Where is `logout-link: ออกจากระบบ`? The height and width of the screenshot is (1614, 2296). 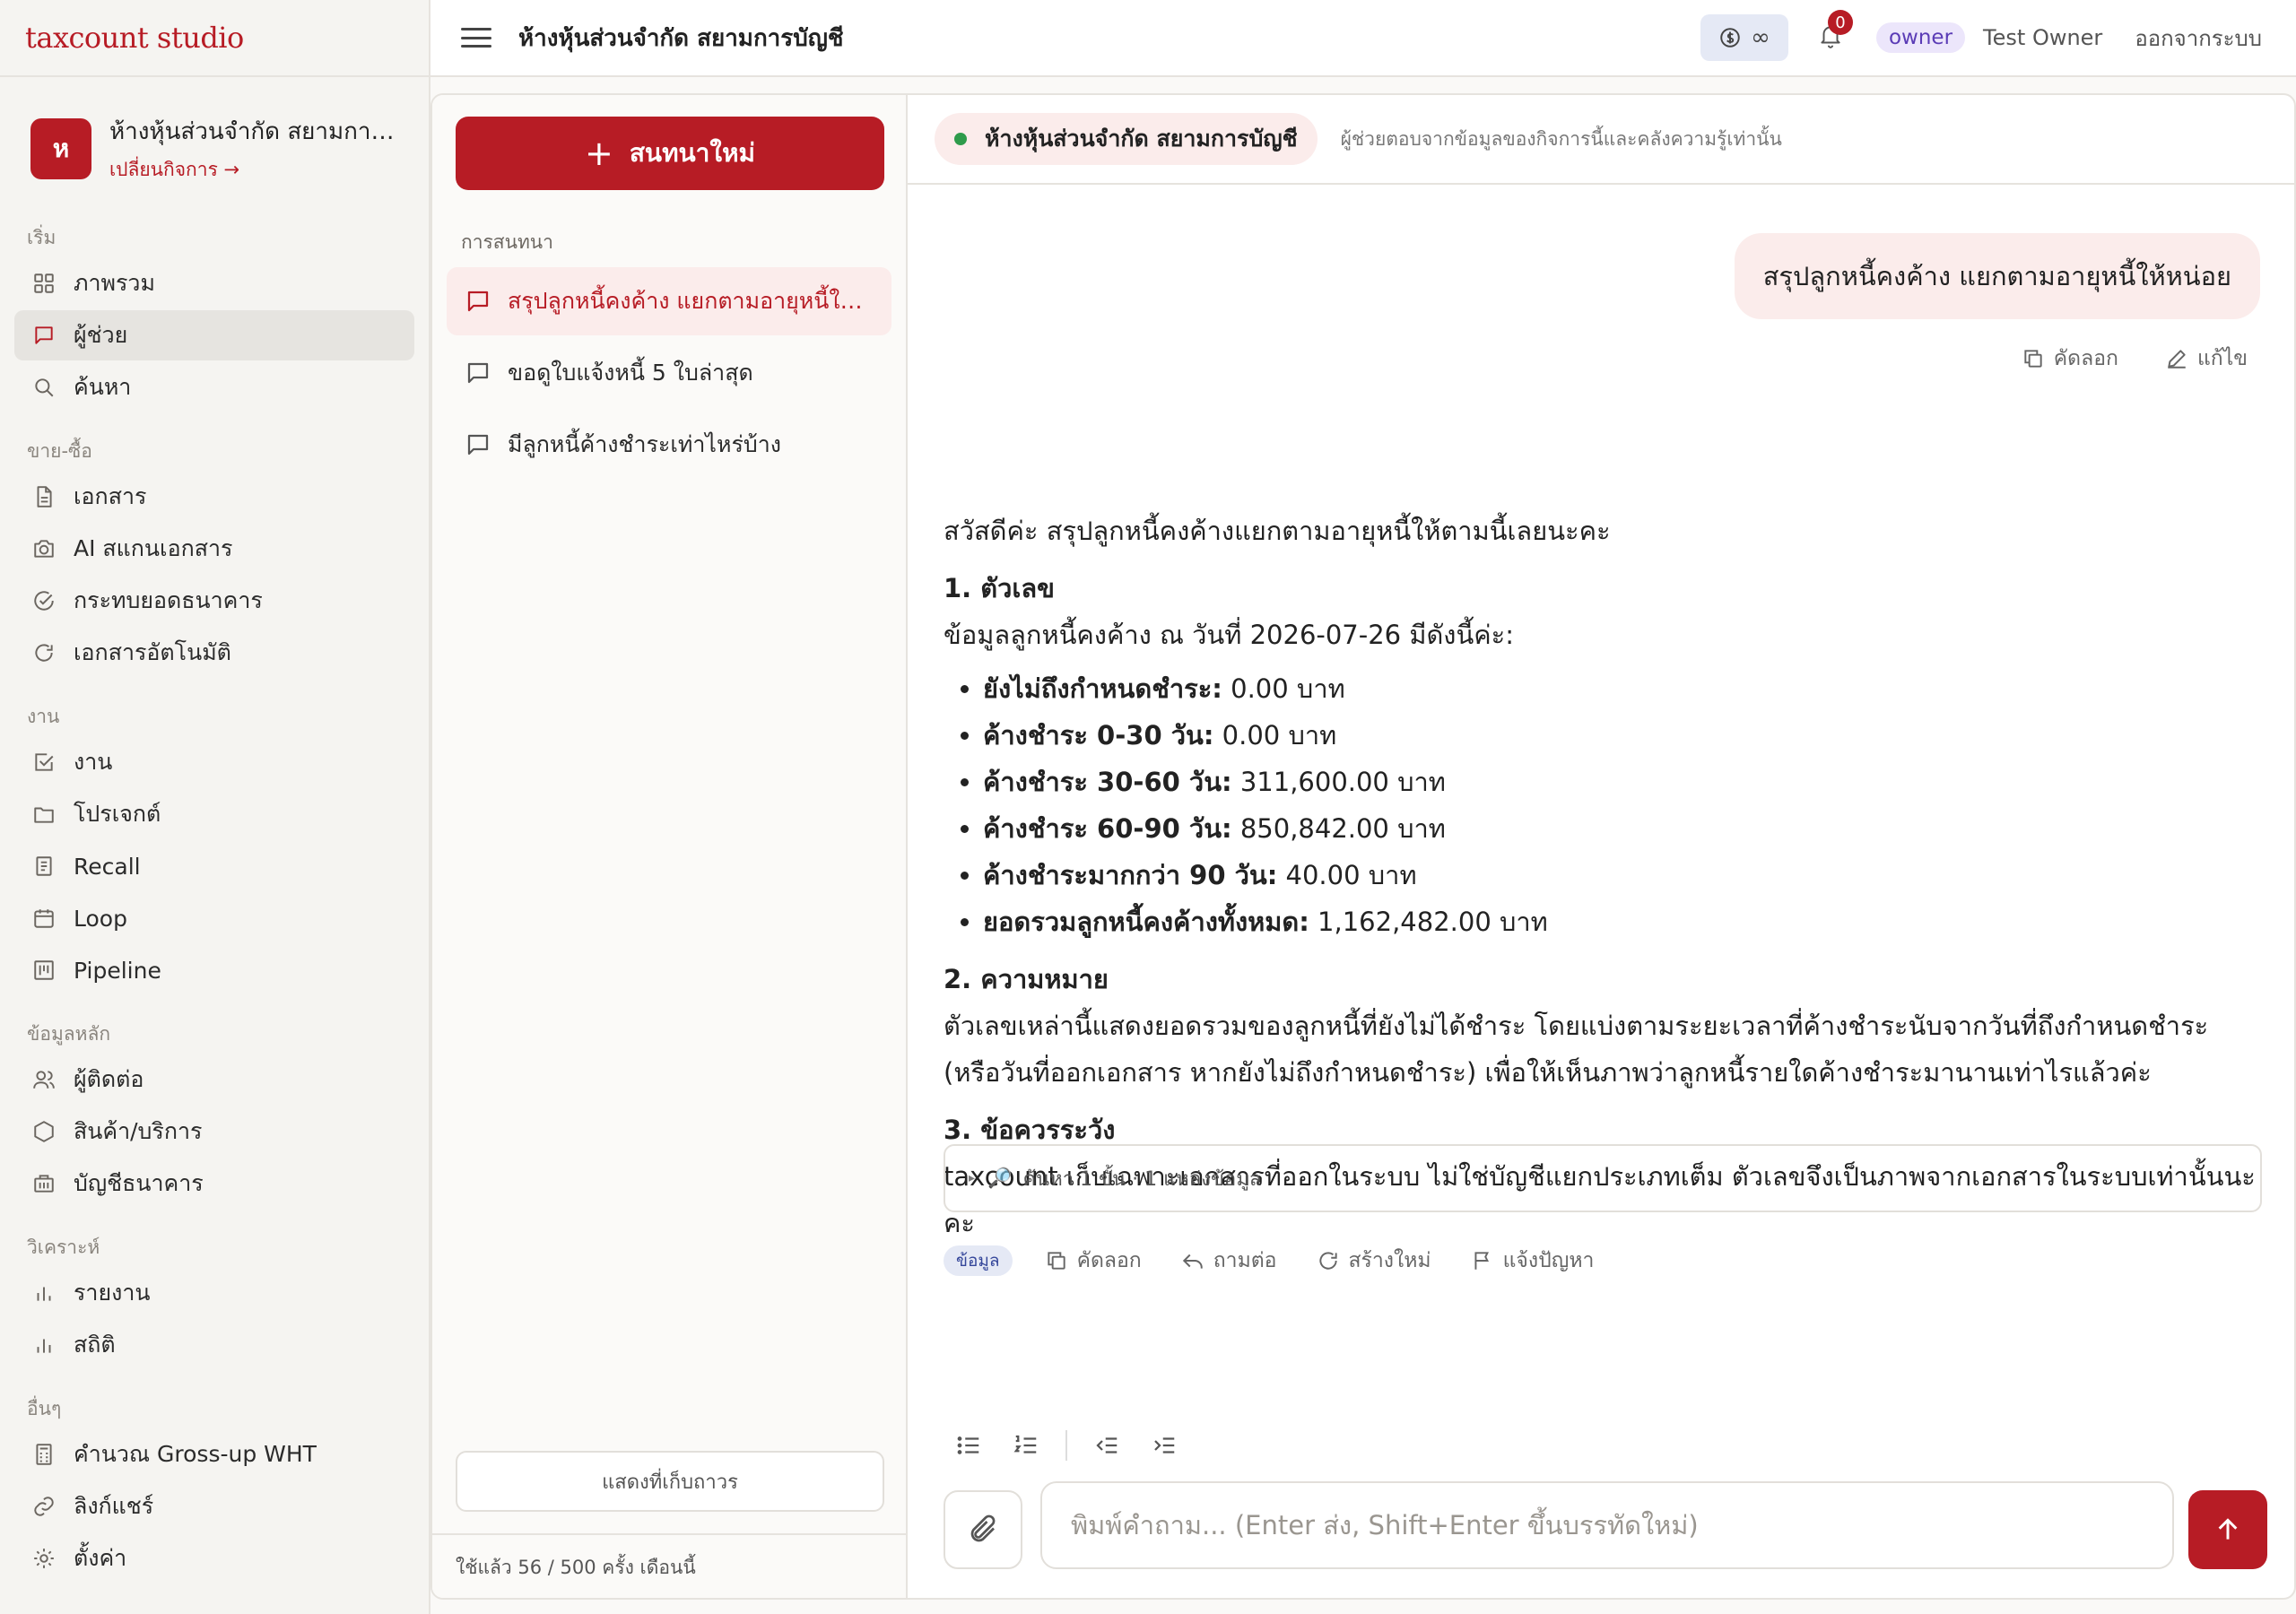
logout-link: ออกจากระบบ is located at coordinates (2198, 38).